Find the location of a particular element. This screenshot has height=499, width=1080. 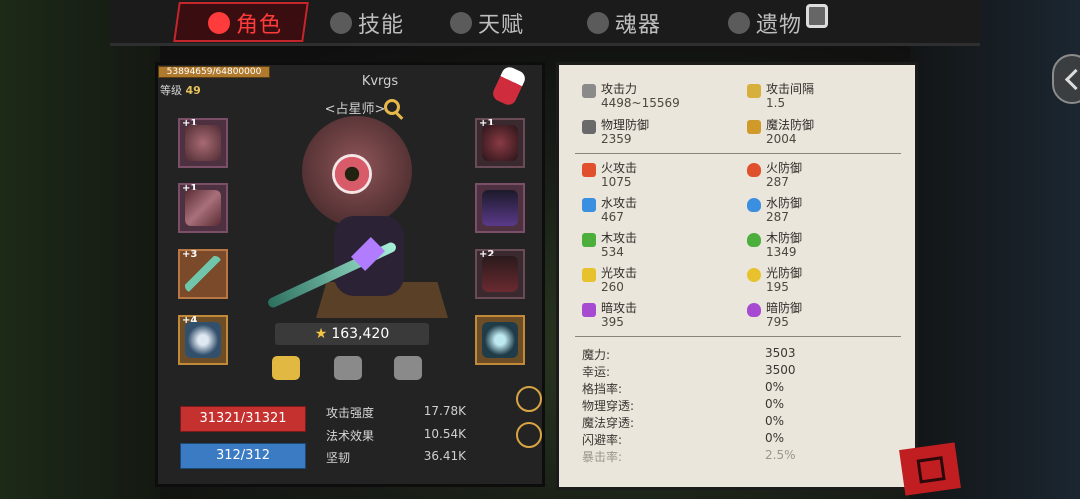

stat-wood-defense: 木防御 1349 is located at coordinates (775, 245).